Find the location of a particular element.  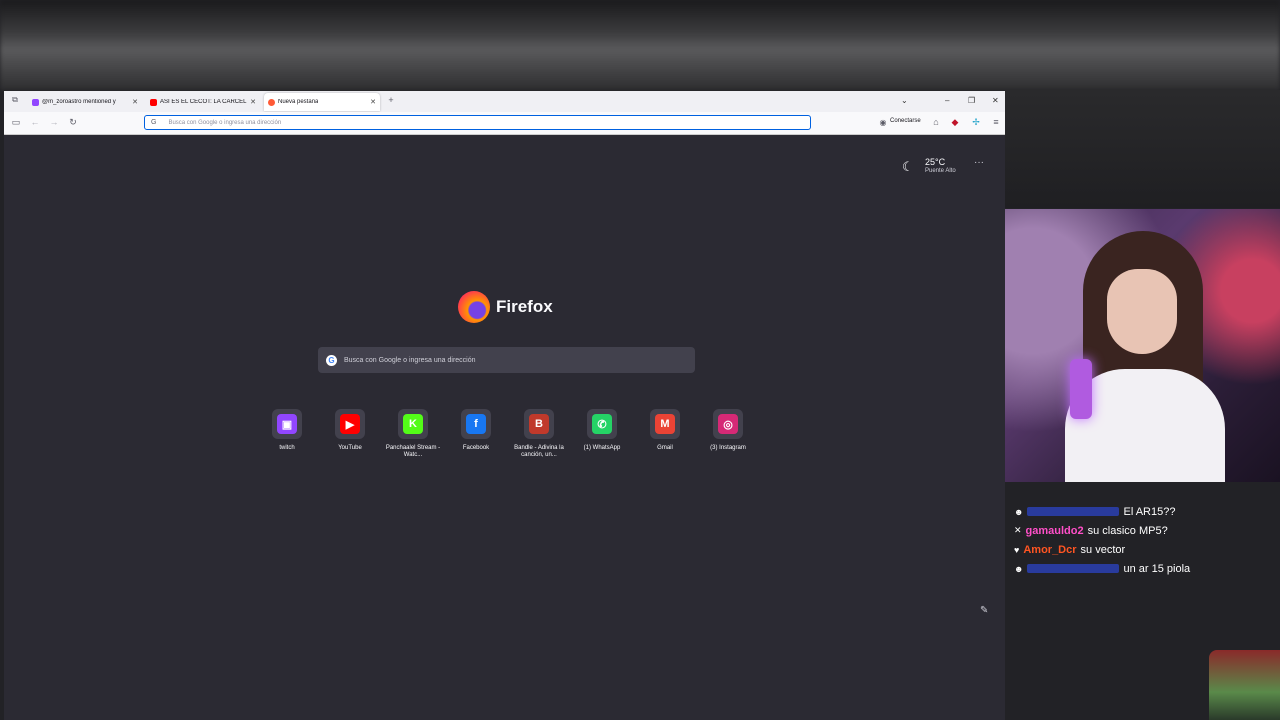

sidebar-toggle-icon: ▭ is located at coordinates (16, 122).